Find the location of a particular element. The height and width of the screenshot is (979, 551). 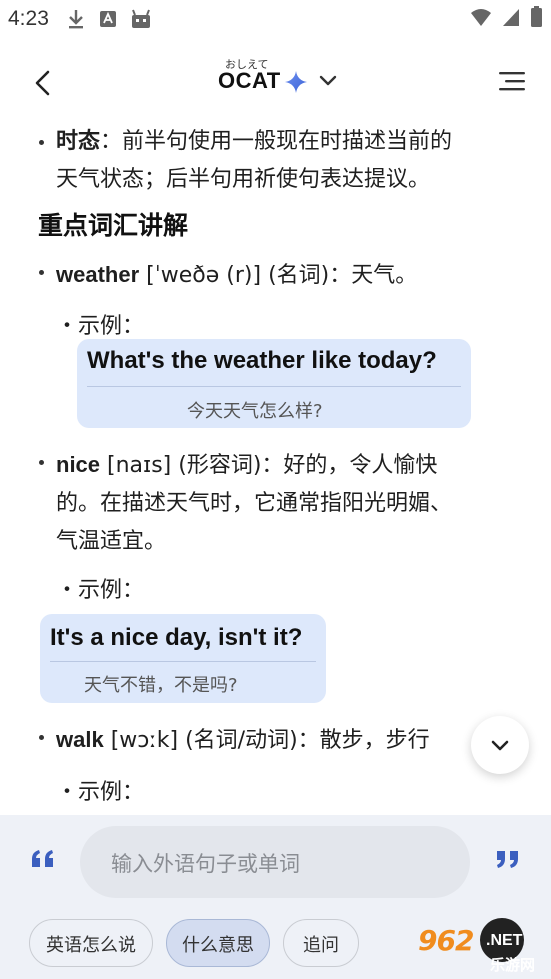

sparkle-icon is located at coordinates (296, 82).